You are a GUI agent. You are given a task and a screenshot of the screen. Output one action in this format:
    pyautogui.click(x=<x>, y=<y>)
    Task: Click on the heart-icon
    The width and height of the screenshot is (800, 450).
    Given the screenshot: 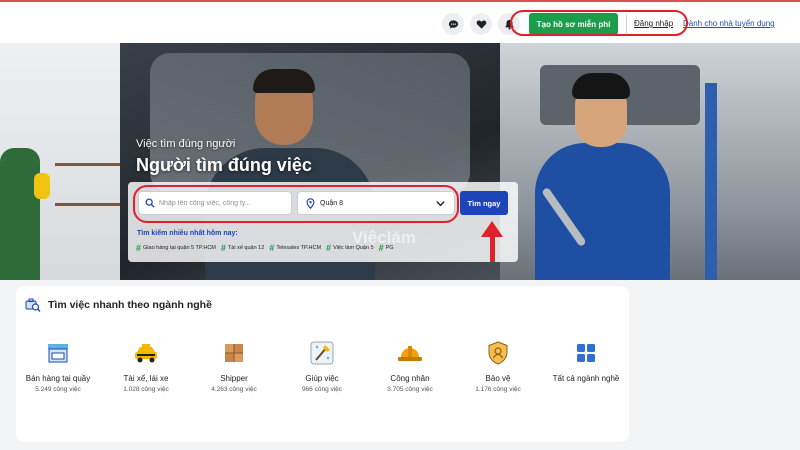 What is the action you would take?
    pyautogui.click(x=481, y=24)
    